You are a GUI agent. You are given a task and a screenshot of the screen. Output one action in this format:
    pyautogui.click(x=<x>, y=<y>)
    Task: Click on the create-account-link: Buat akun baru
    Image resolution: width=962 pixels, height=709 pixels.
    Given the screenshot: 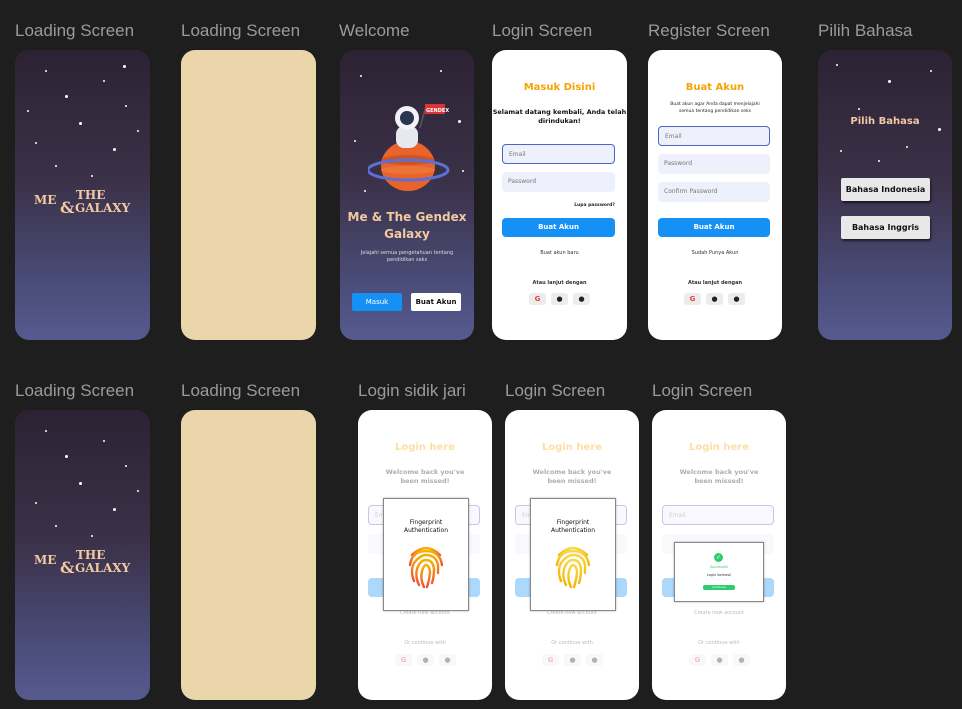 What is the action you would take?
    pyautogui.click(x=559, y=253)
    